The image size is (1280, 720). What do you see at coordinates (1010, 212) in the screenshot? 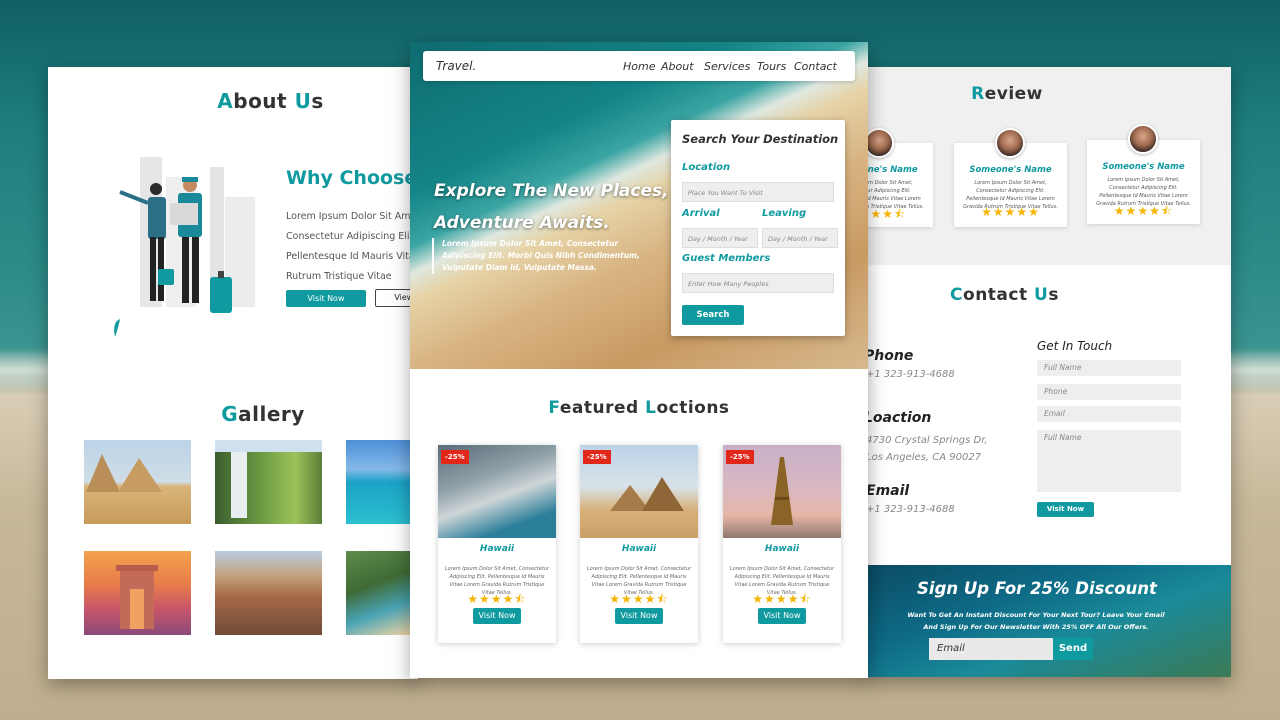
I see `rating-stars: ★★★★★` at bounding box center [1010, 212].